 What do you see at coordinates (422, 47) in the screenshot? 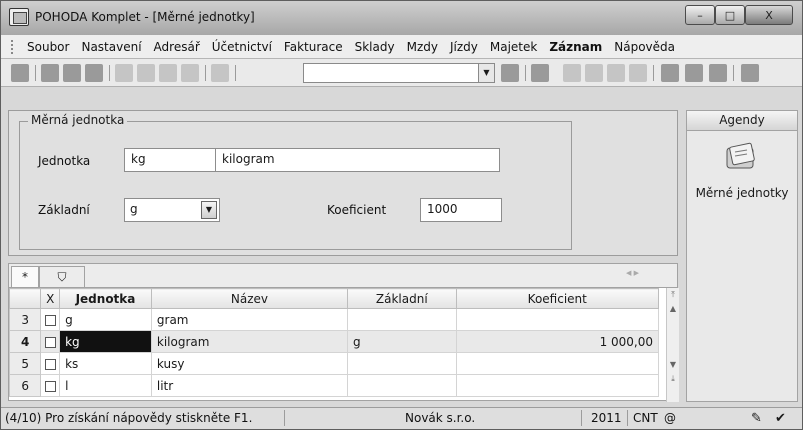
I see `menu-mzdy: Mzdy` at bounding box center [422, 47].